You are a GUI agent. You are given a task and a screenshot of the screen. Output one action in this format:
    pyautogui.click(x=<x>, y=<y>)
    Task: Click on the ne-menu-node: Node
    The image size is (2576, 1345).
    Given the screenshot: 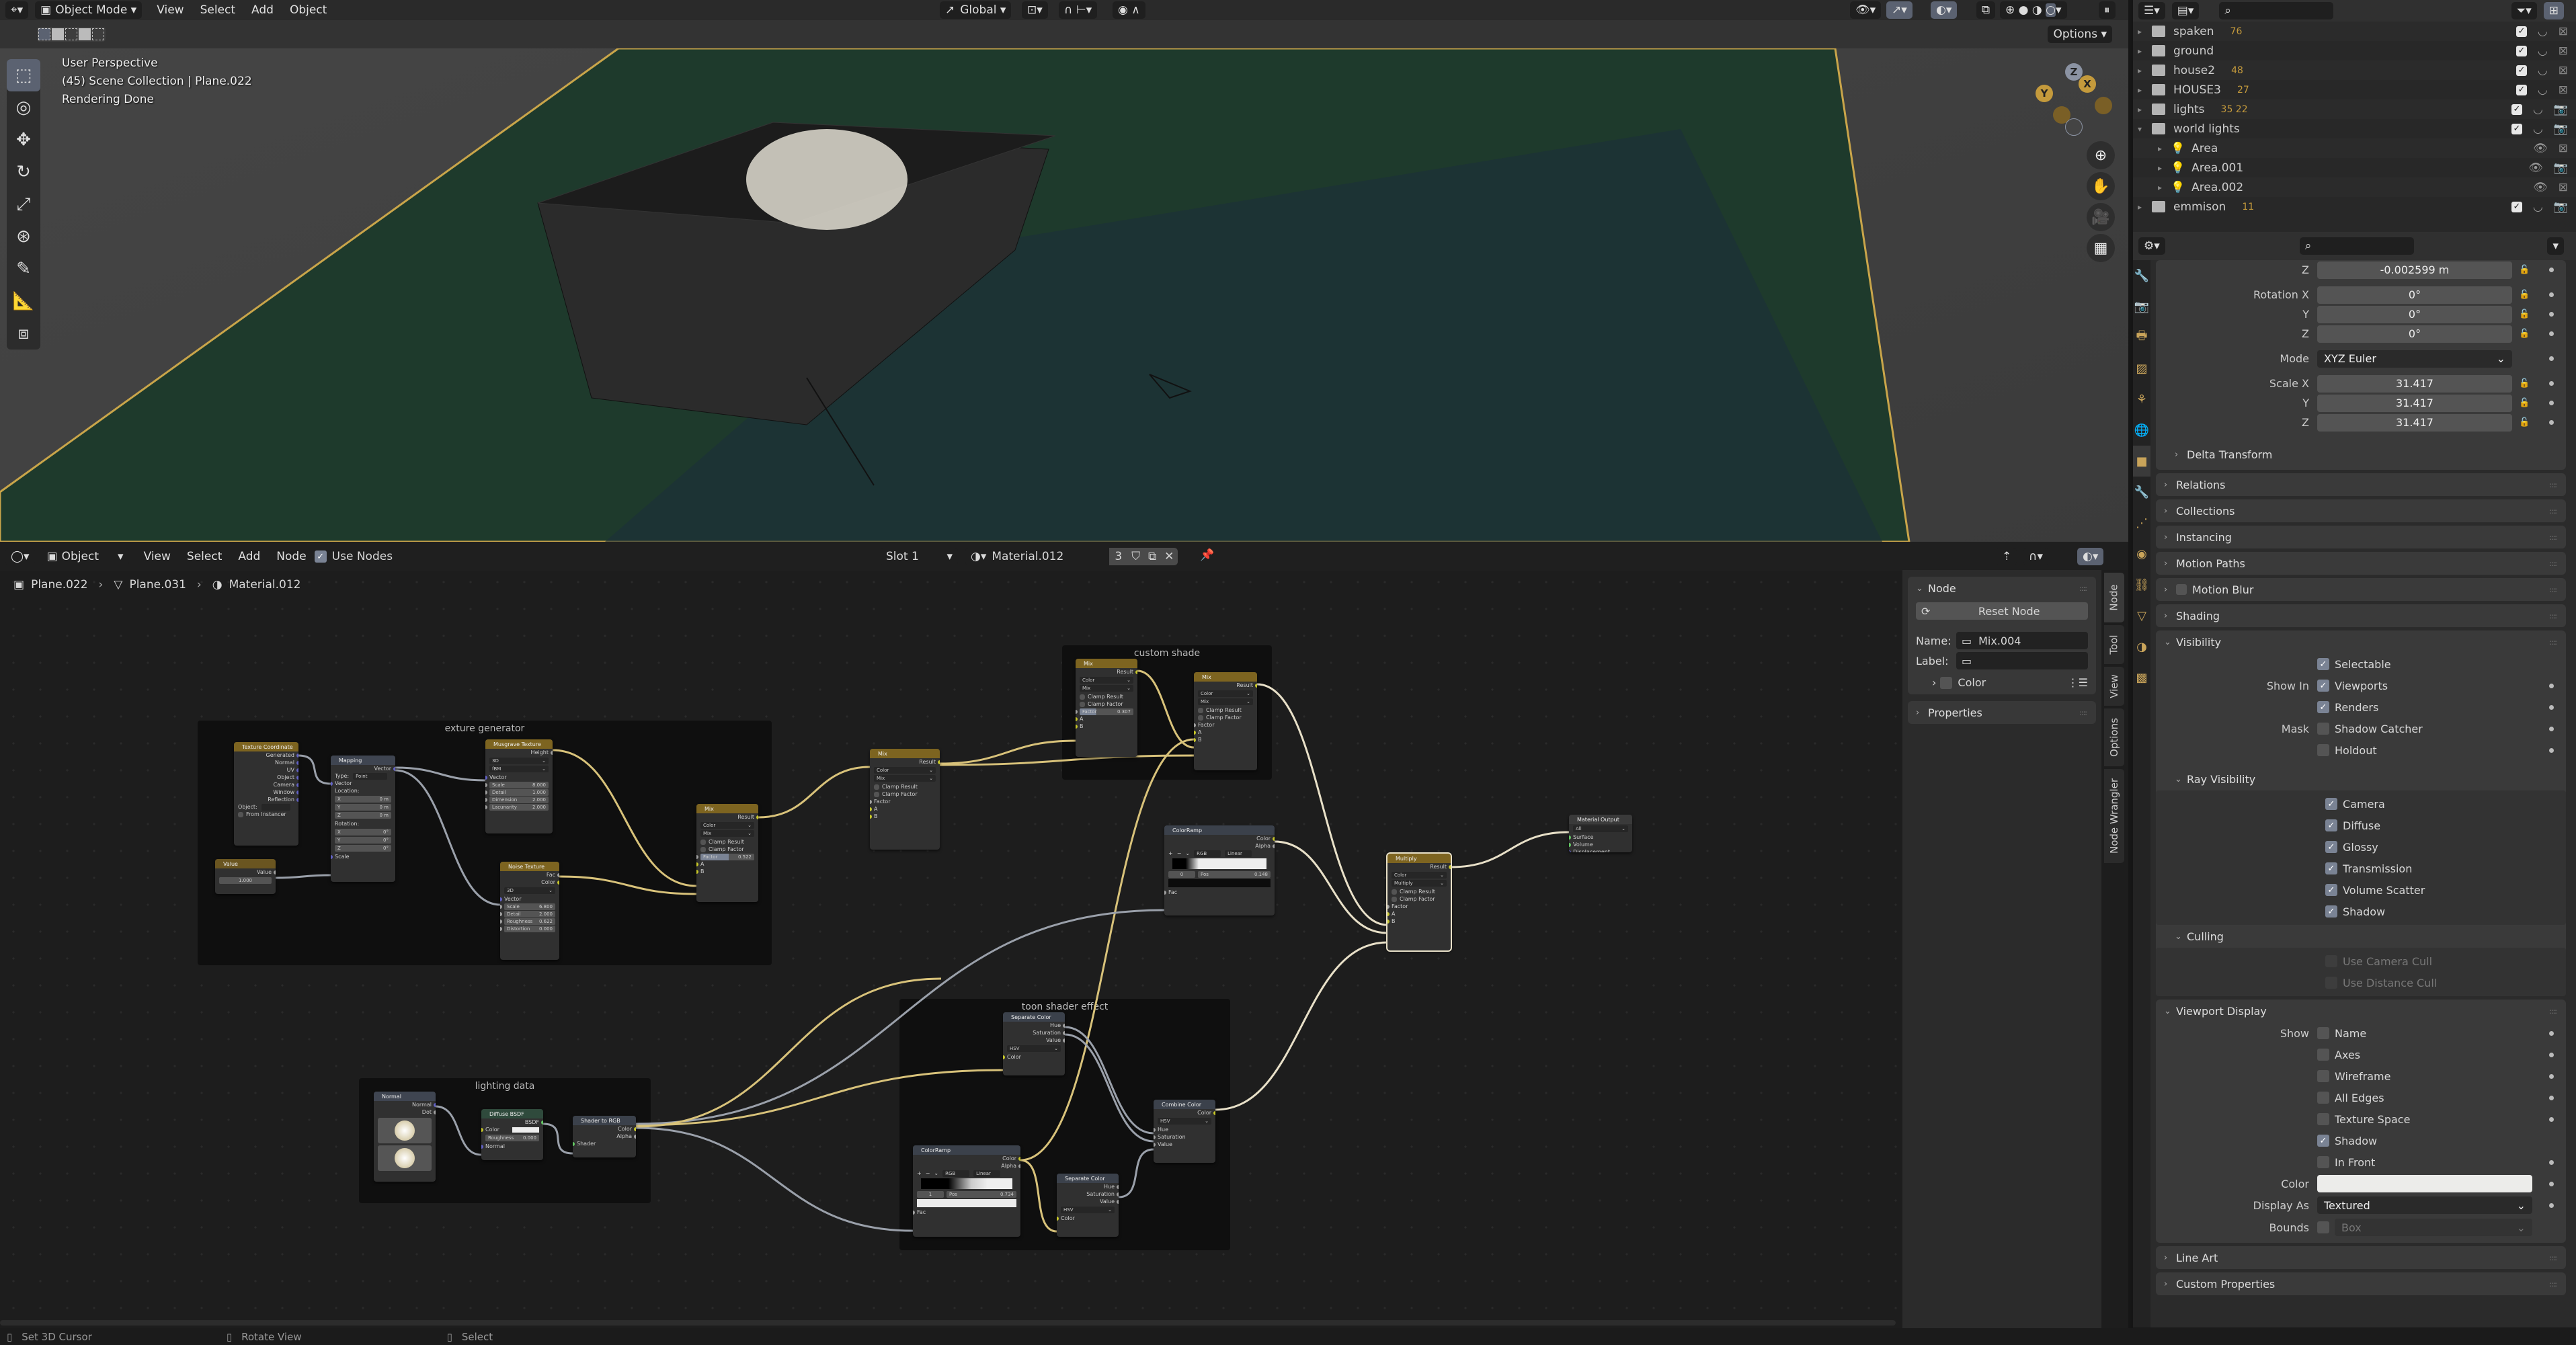 What is the action you would take?
    pyautogui.click(x=291, y=556)
    